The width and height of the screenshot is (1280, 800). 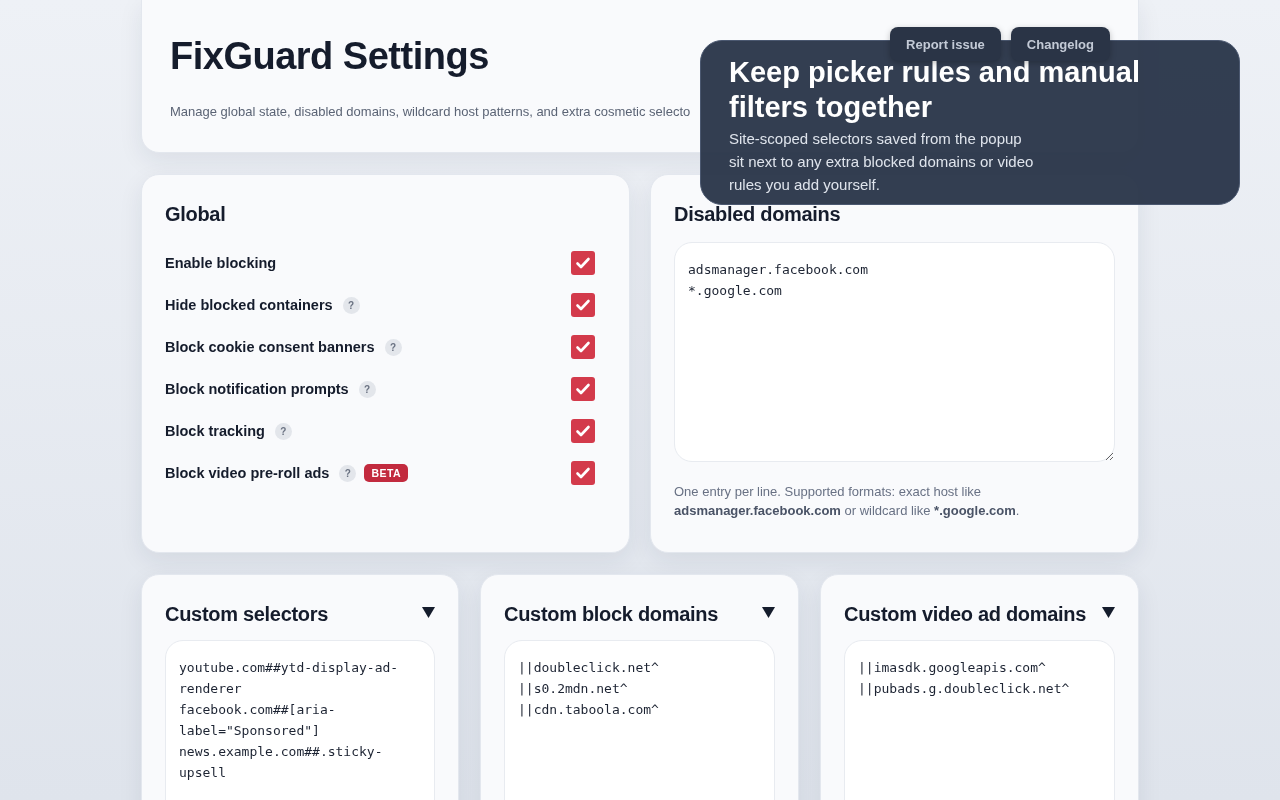 What do you see at coordinates (221, 263) in the screenshot?
I see `option-label: Enable blocking` at bounding box center [221, 263].